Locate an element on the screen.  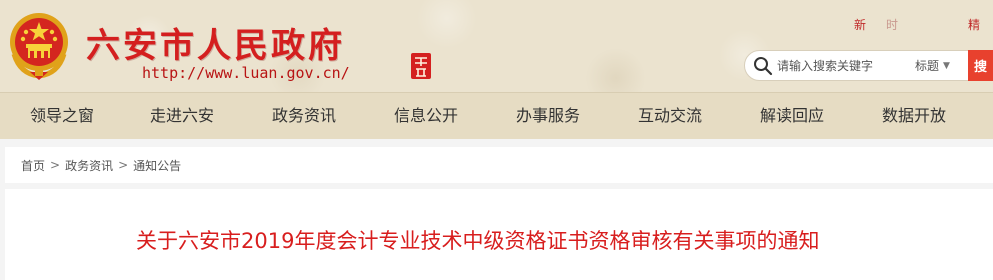
search-input: 请输入搜索关键字 is located at coordinates (843, 65).